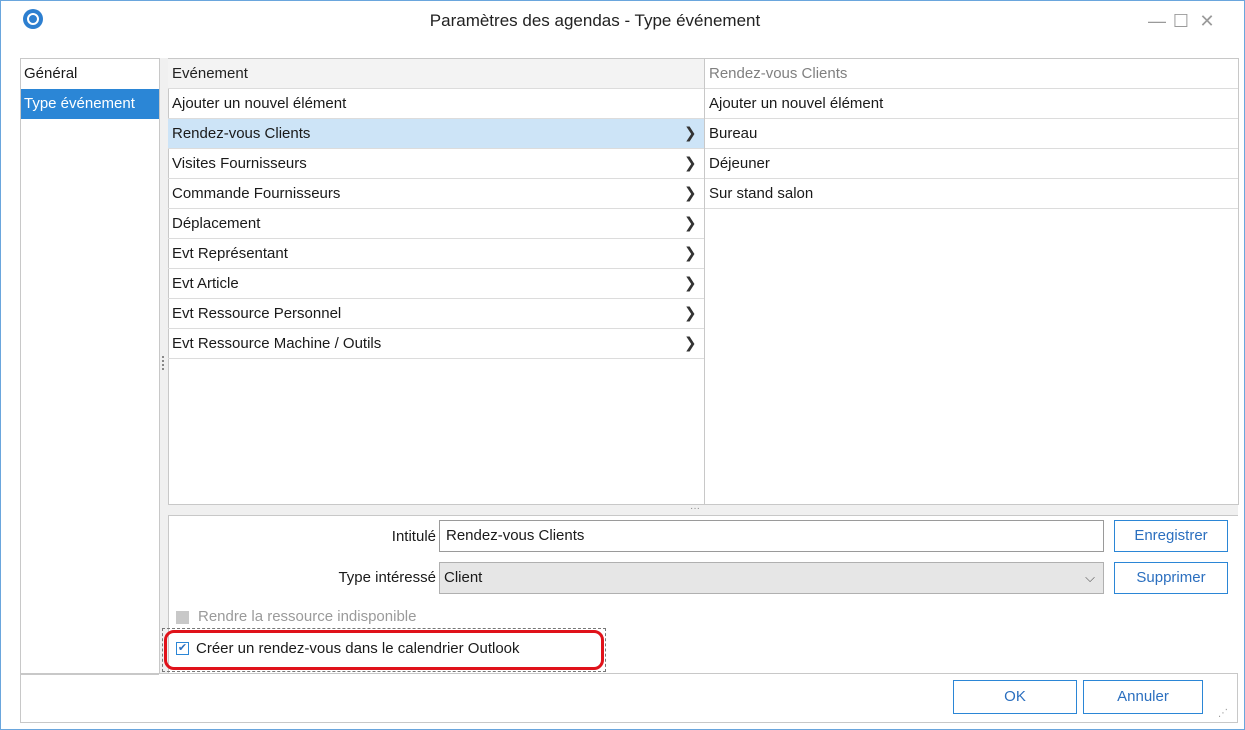 This screenshot has width=1245, height=730. What do you see at coordinates (1157, 21) in the screenshot?
I see `minimize-icon: —` at bounding box center [1157, 21].